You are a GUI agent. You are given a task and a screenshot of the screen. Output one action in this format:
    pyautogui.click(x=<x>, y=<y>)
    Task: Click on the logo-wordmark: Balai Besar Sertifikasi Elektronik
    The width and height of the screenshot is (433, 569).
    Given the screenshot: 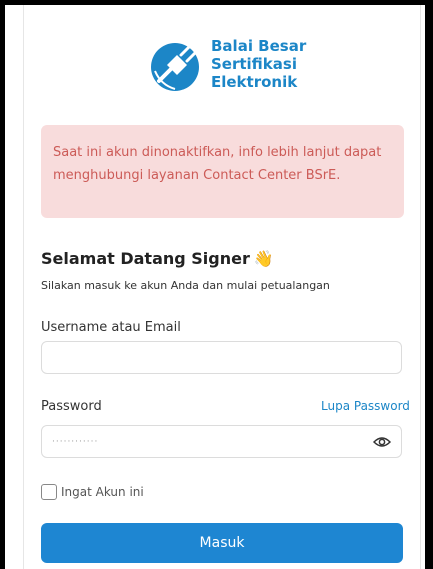 What is the action you would take?
    pyautogui.click(x=258, y=64)
    